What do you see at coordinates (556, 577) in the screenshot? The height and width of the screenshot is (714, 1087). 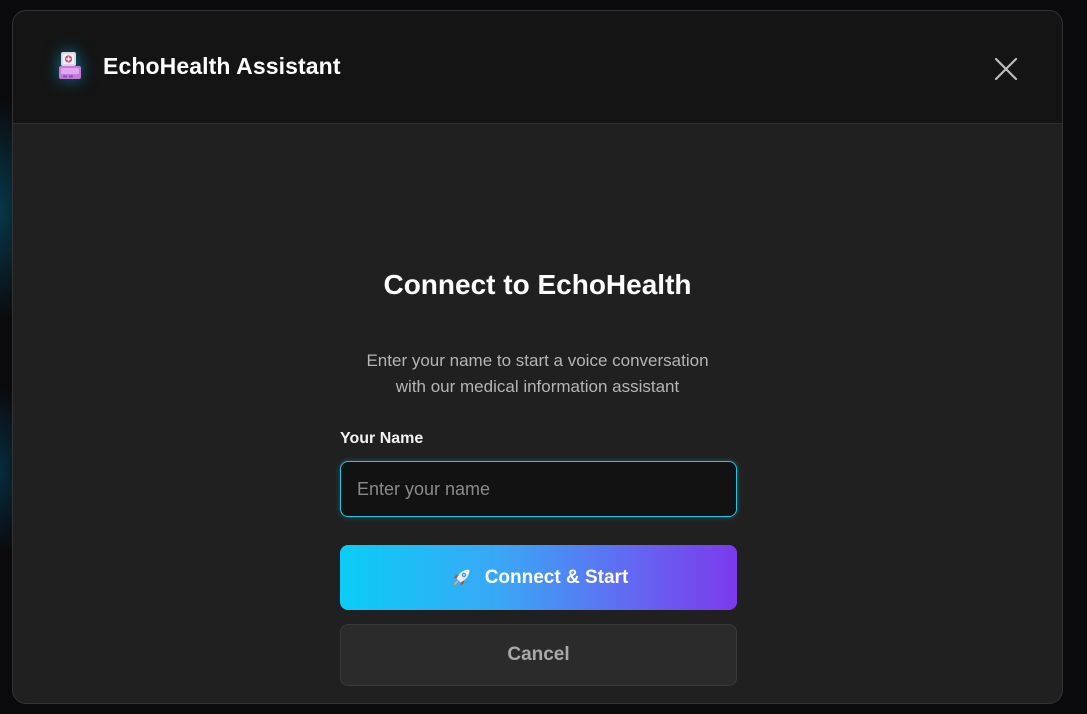 I see `connect-start-label: Connect & Start` at bounding box center [556, 577].